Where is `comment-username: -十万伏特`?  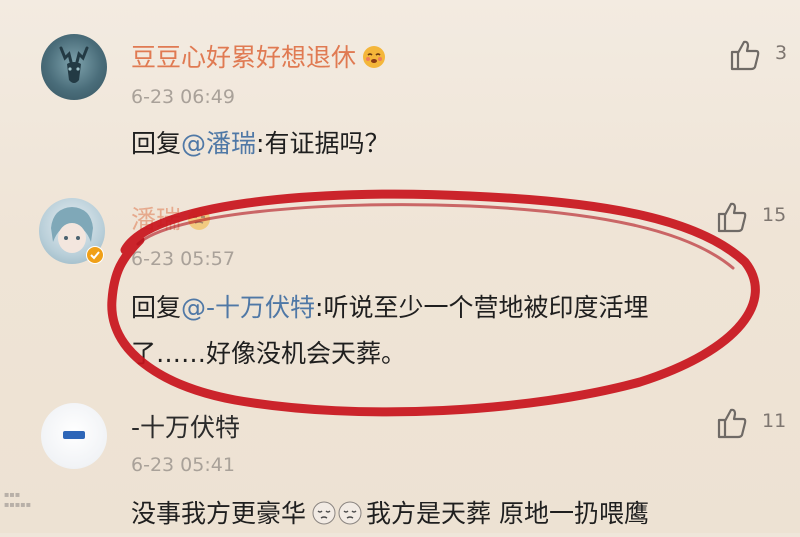
comment-username: -十万伏特 is located at coordinates (185, 426).